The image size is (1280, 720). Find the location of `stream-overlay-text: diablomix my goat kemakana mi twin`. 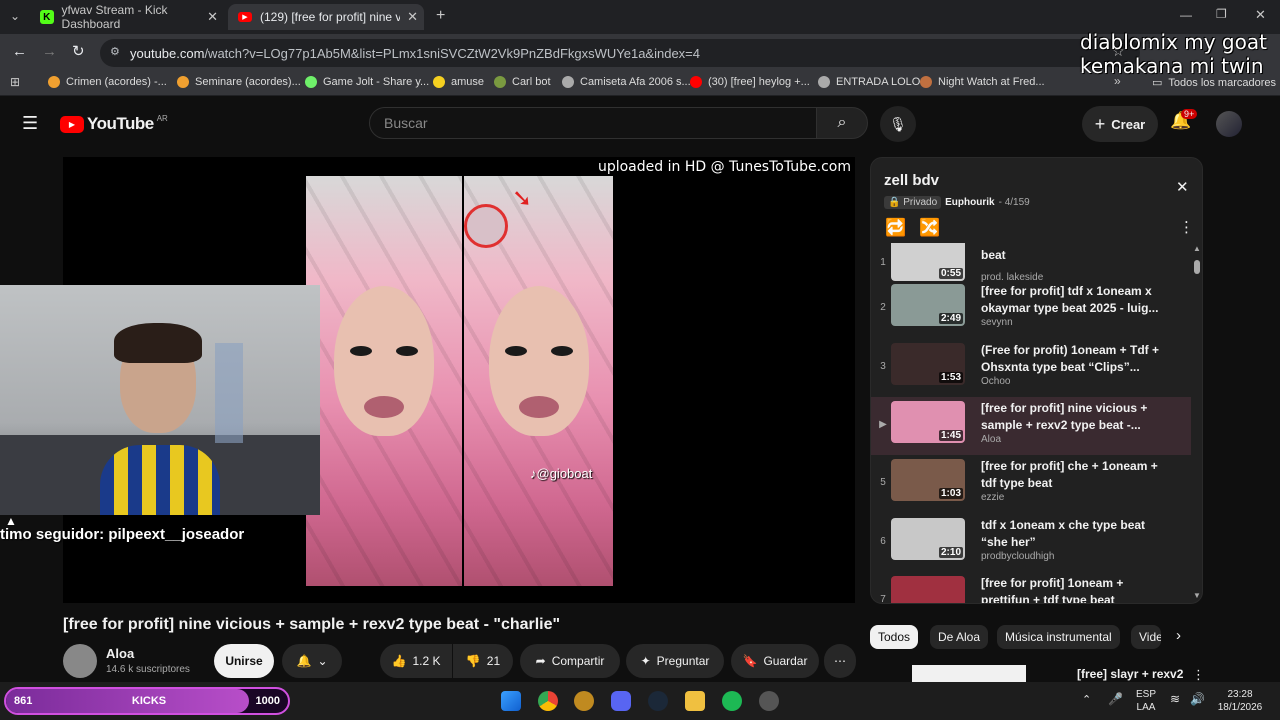

stream-overlay-text: diablomix my goat kemakana mi twin is located at coordinates (1173, 54).